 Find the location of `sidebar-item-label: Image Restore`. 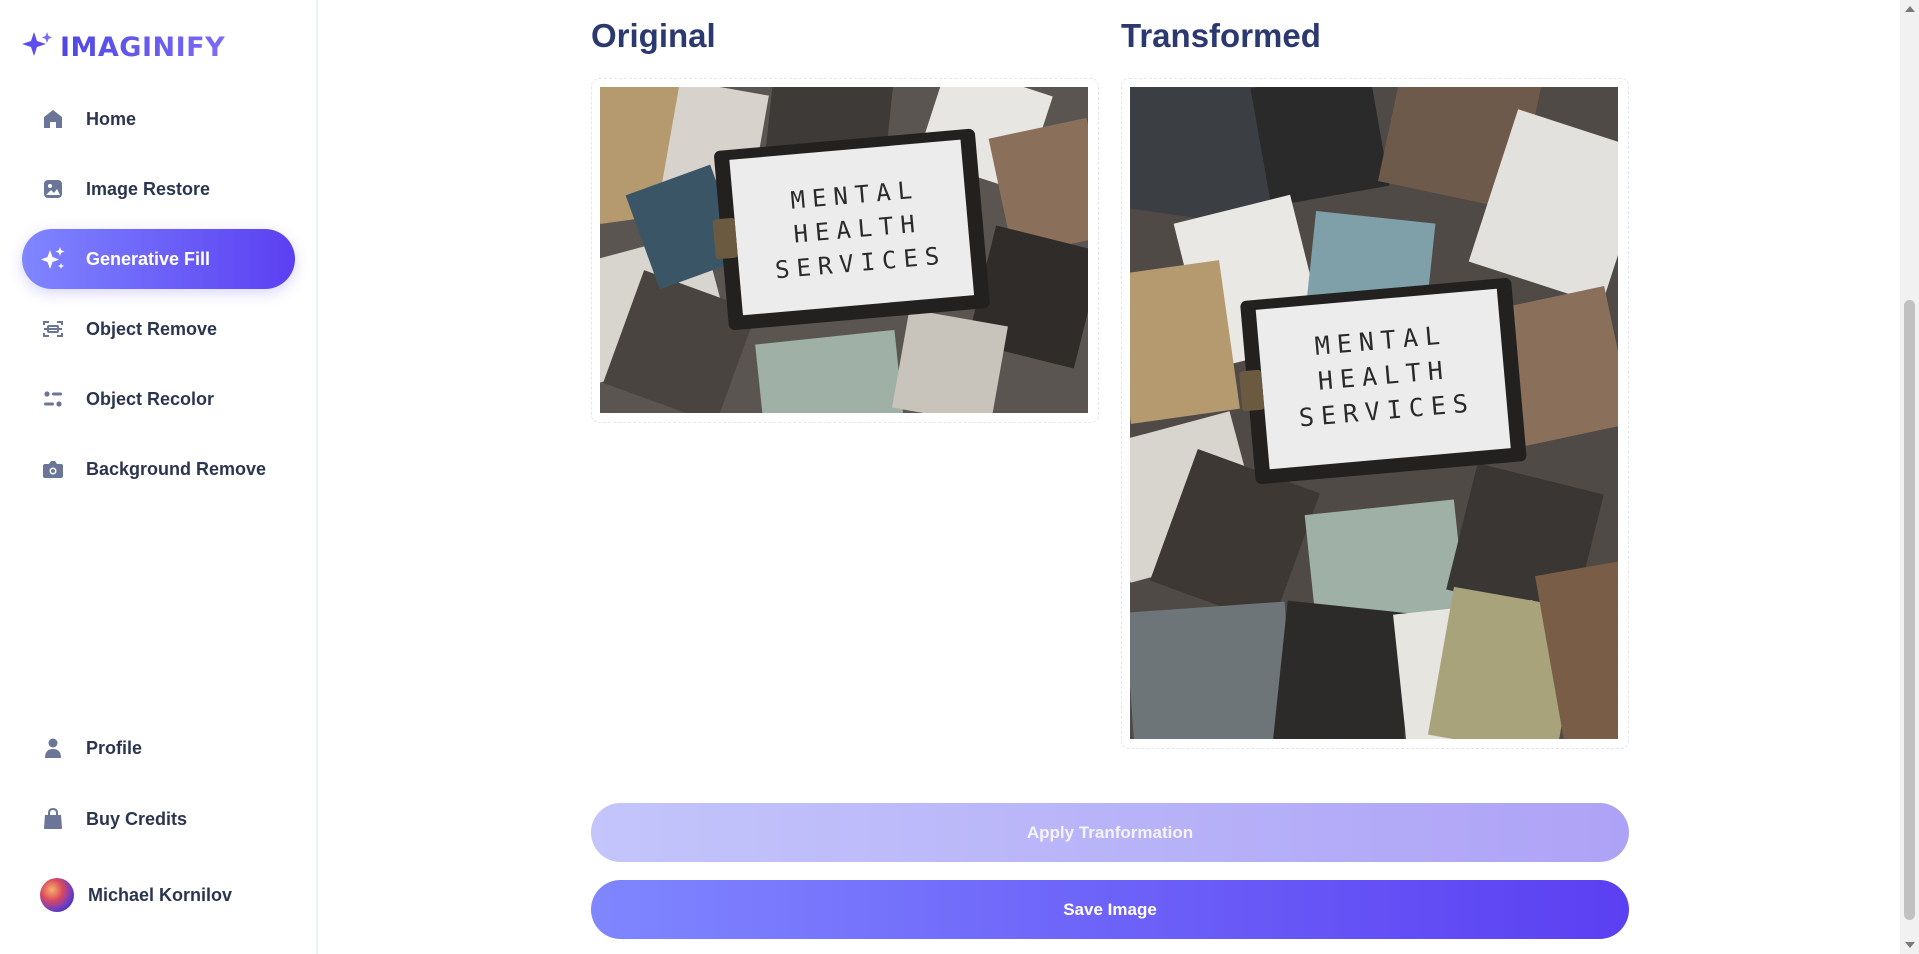

sidebar-item-label: Image Restore is located at coordinates (148, 188).